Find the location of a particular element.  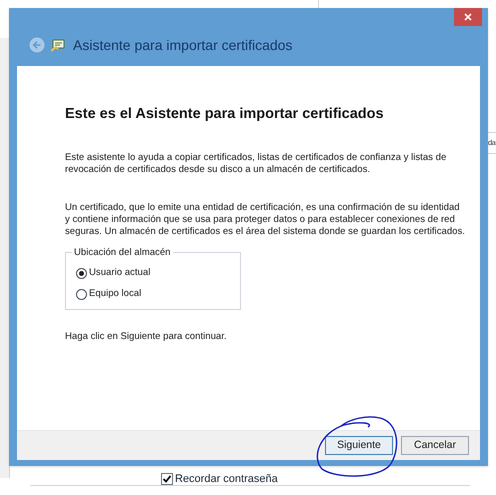

description-text: Este asistente lo ayuda a copiar certificados, listas de certificados de confianza y listas de revocación de certificados desde su disco a un almacén de certificados. is located at coordinates (256, 164).